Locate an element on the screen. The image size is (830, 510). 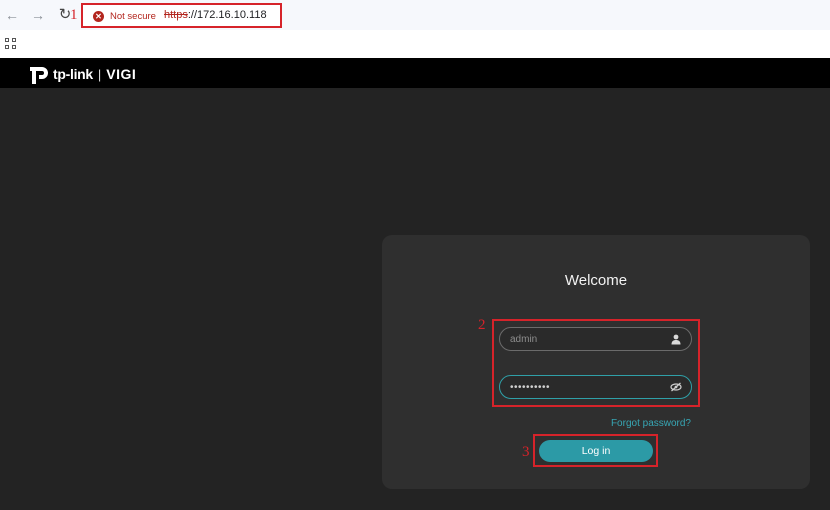
security-indicator: ✕ Not secure is located at coordinates (124, 16).